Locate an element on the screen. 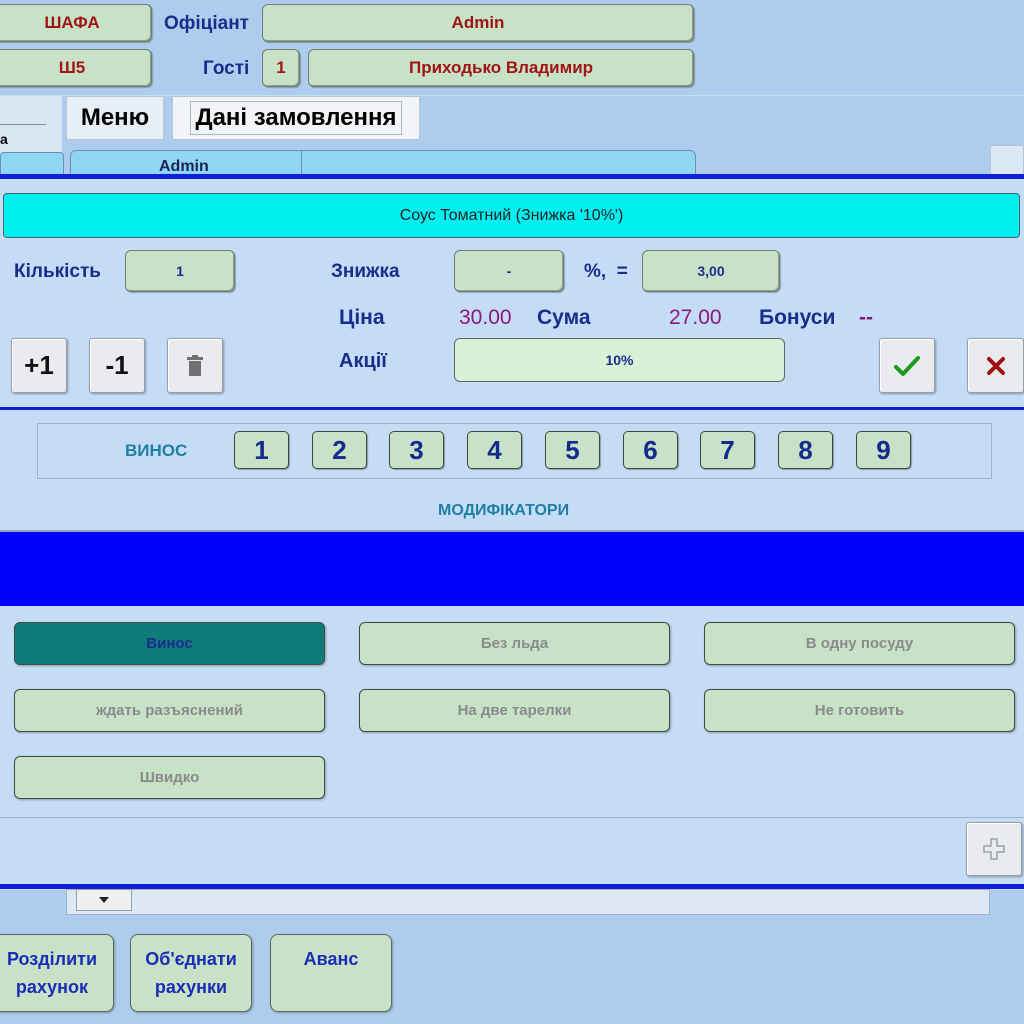  split-bill-line2: рахунок is located at coordinates (52, 987).